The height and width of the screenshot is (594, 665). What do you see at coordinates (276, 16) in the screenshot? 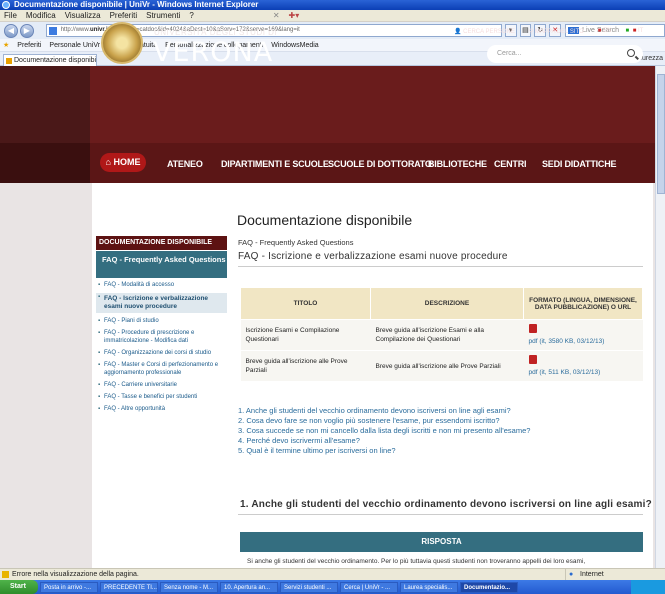
I see `close-tab-icon: ✕` at bounding box center [276, 16].